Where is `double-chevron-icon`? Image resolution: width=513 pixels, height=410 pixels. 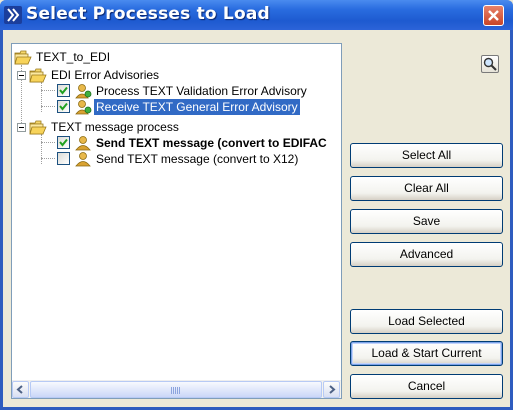
double-chevron-icon is located at coordinates (13, 15).